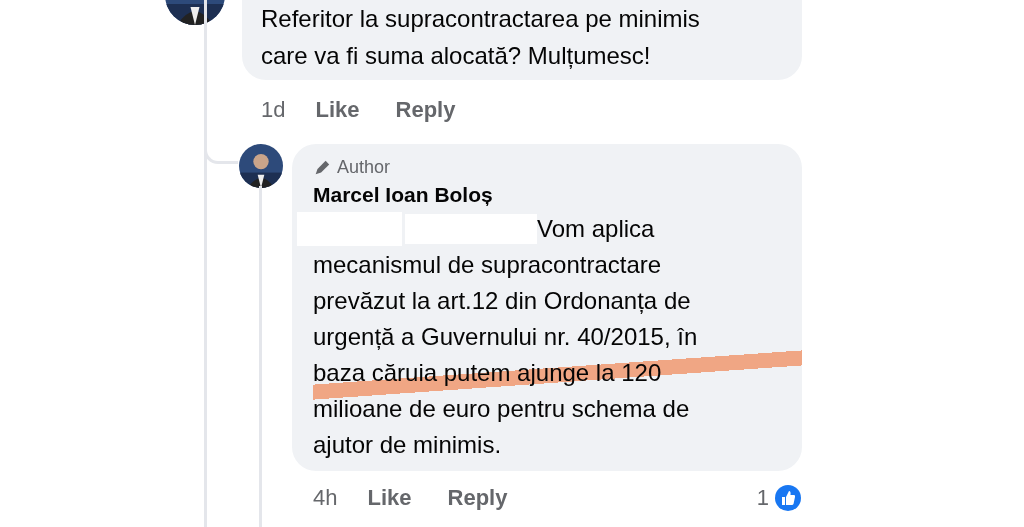  I want to click on author-name: Marcel Ioan Boloș, so click(557, 195).